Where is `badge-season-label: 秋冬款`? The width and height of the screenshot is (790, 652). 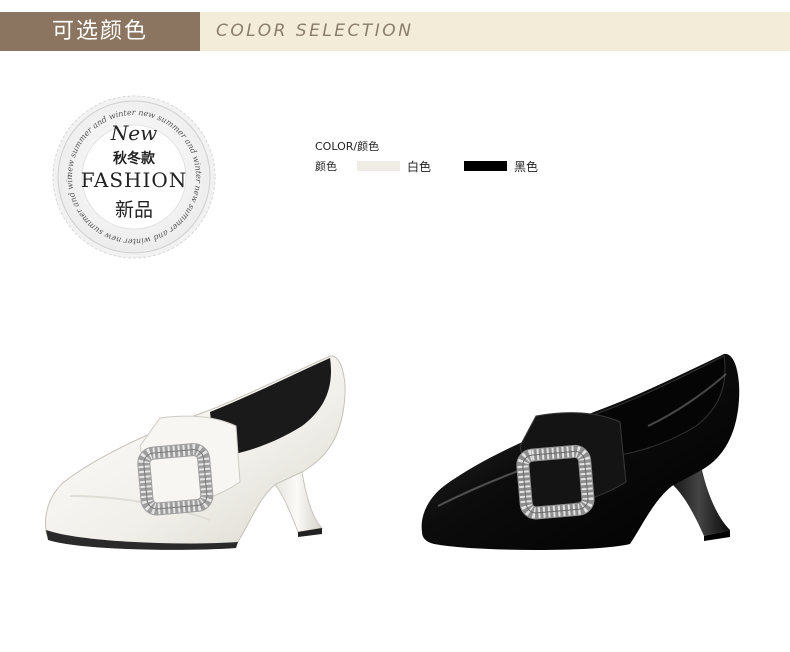 badge-season-label: 秋冬款 is located at coordinates (134, 159).